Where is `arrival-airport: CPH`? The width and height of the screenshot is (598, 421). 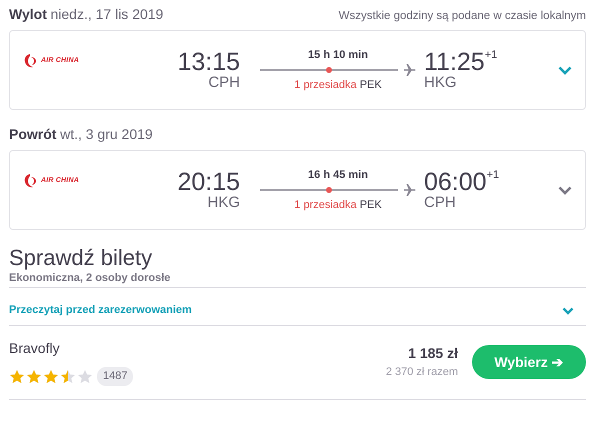
arrival-airport: CPH is located at coordinates (440, 203).